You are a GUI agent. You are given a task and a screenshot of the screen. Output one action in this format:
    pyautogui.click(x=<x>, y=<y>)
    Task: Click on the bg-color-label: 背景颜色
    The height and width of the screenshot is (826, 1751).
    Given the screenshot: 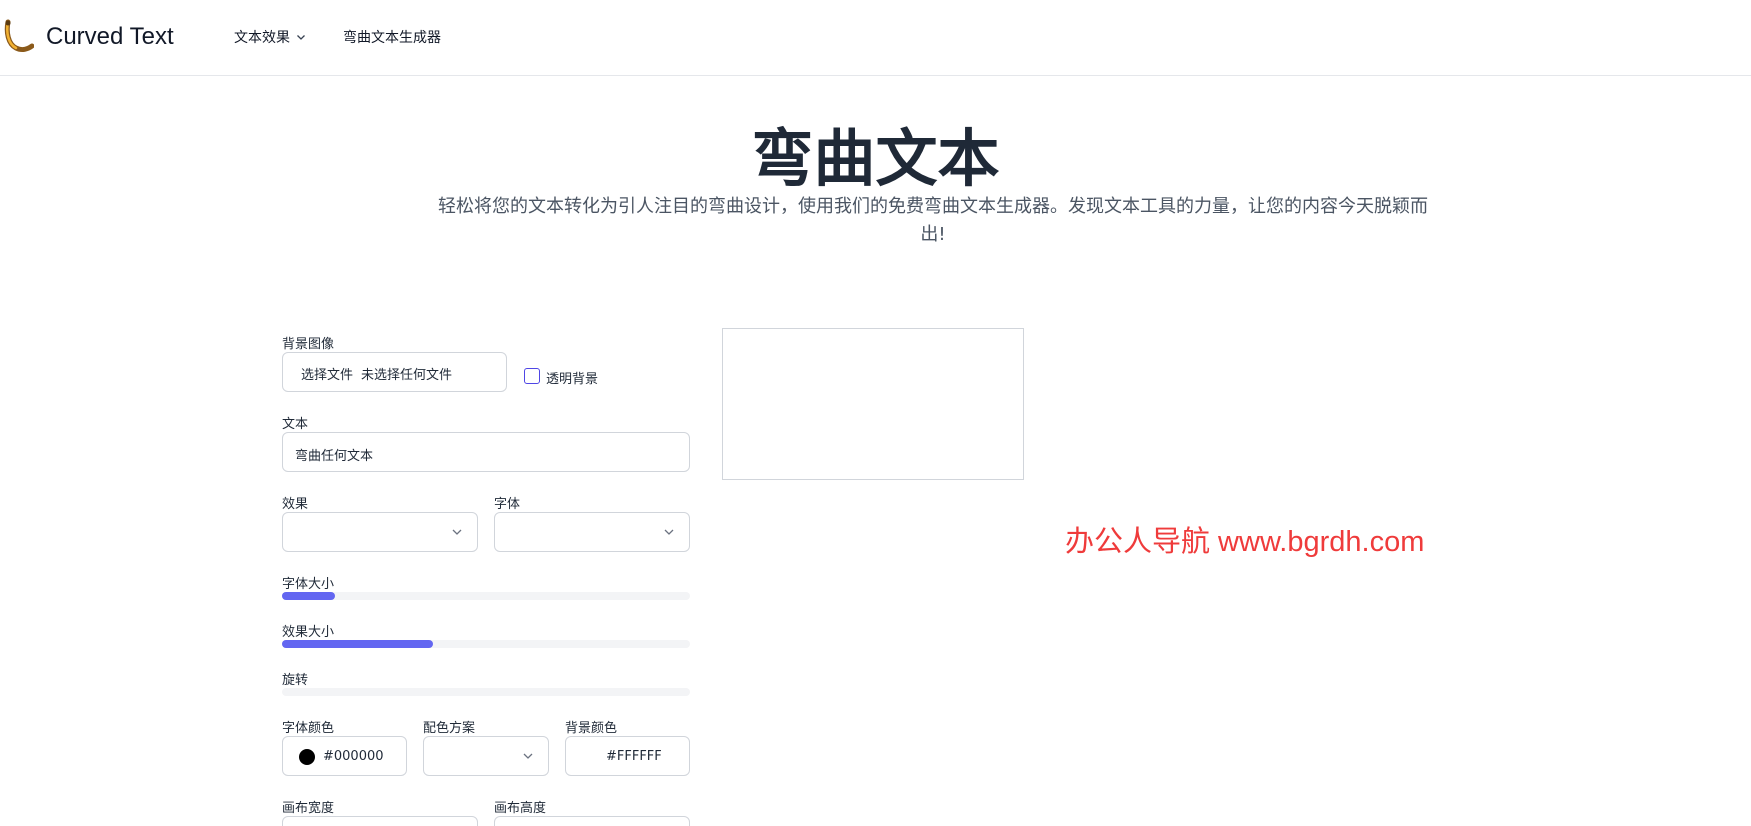 What is the action you would take?
    pyautogui.click(x=591, y=728)
    